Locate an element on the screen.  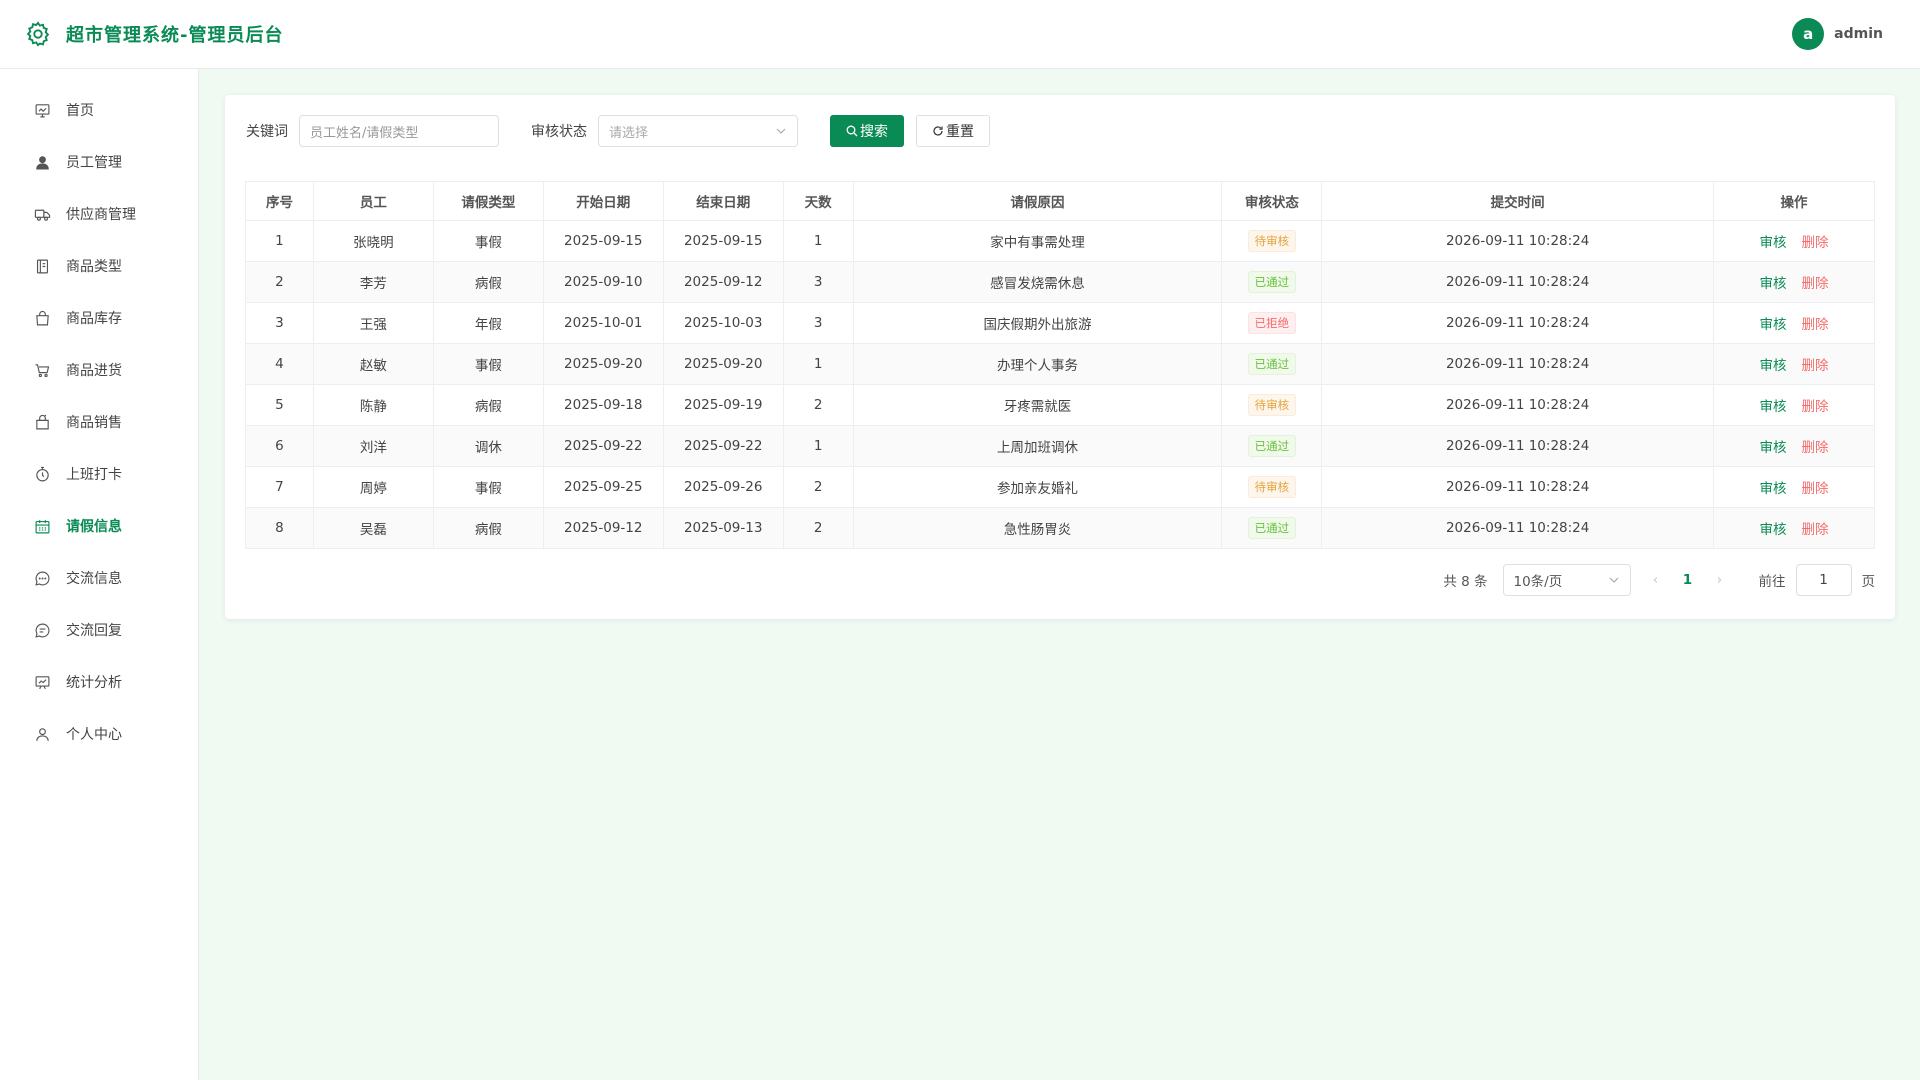
avatar: a is located at coordinates (1808, 34).